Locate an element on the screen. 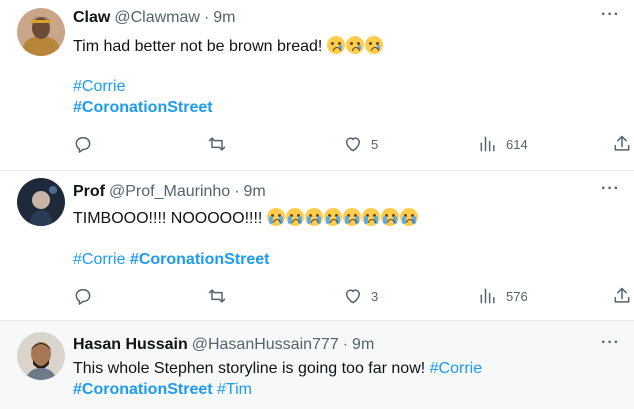  author-name: Claw is located at coordinates (91, 17).